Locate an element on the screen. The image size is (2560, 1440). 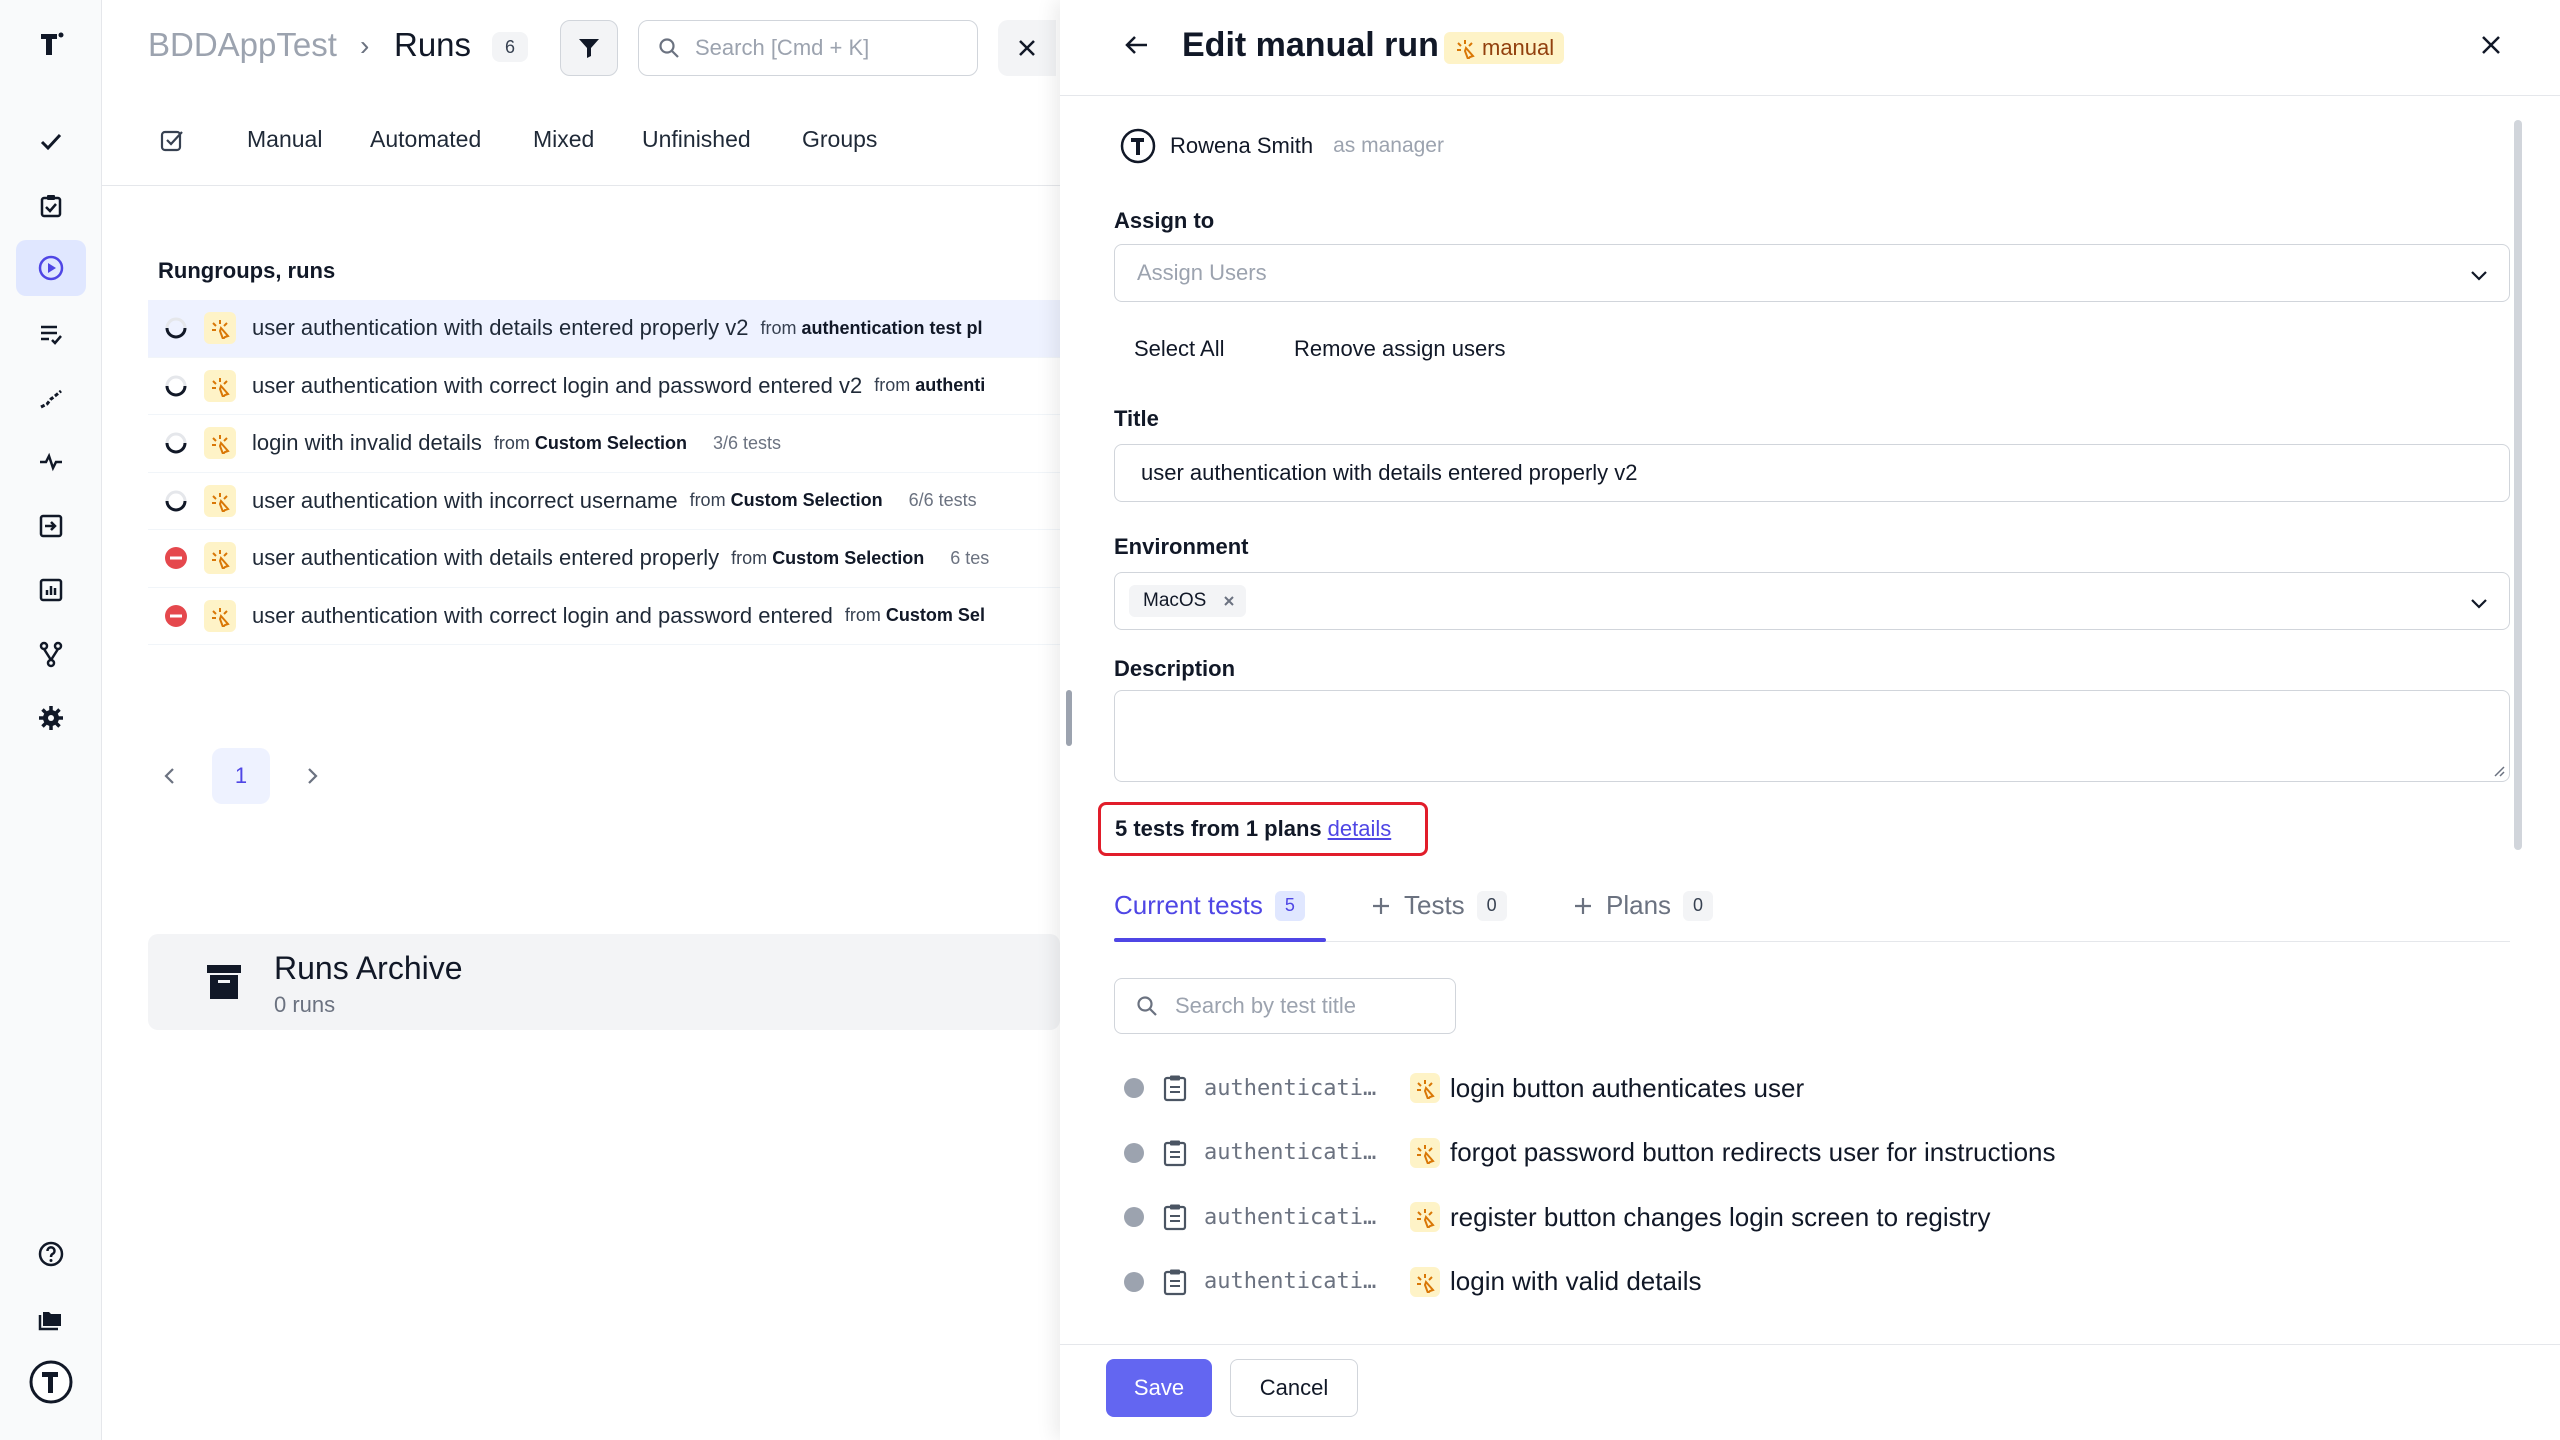
search-field is located at coordinates (808, 48).